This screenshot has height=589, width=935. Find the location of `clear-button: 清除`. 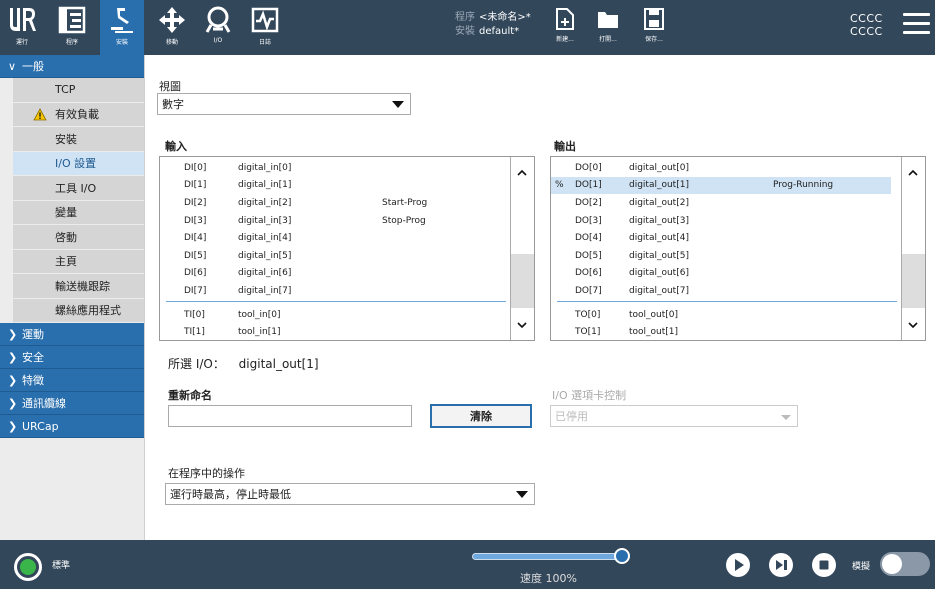

clear-button: 清除 is located at coordinates (481, 416).